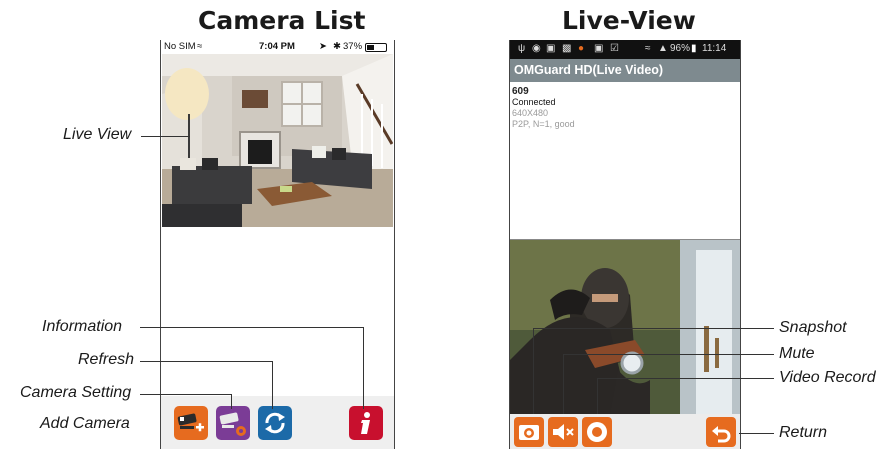 Image resolution: width=895 pixels, height=452 pixels. Describe the element at coordinates (625, 431) in the screenshot. I see `live-view-toolbar` at that location.